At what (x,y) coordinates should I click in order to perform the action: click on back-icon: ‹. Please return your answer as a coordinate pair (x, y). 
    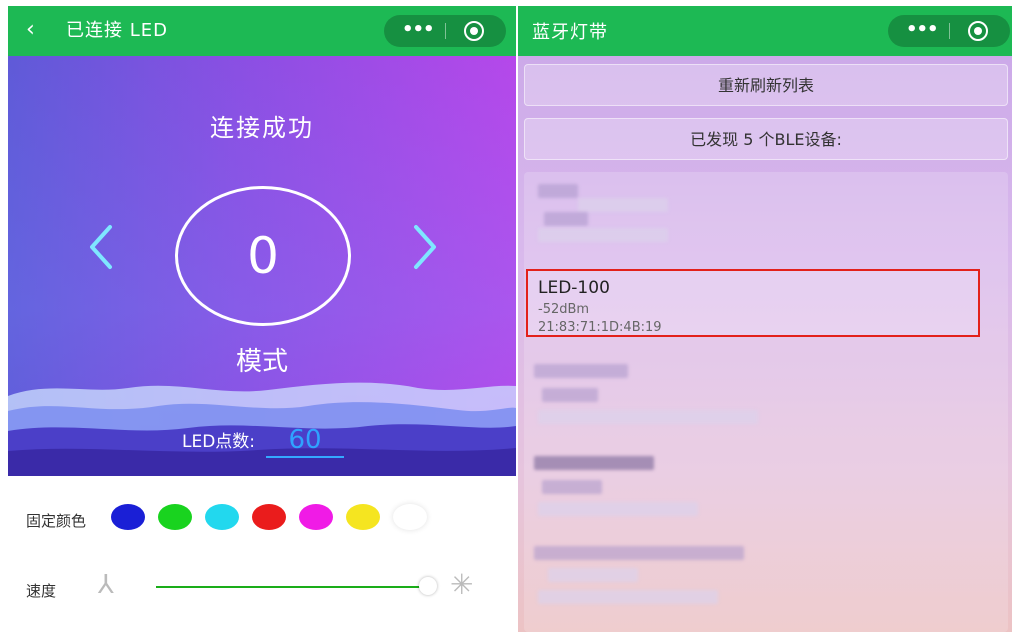
    Looking at the image, I should click on (30, 30).